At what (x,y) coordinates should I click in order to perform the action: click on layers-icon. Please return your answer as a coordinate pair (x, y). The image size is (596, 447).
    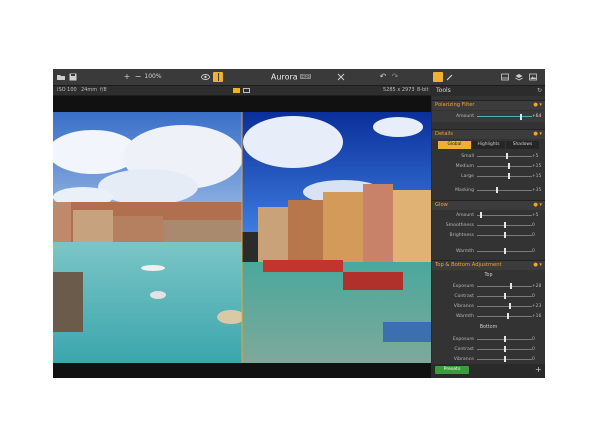
    Looking at the image, I should click on (519, 77).